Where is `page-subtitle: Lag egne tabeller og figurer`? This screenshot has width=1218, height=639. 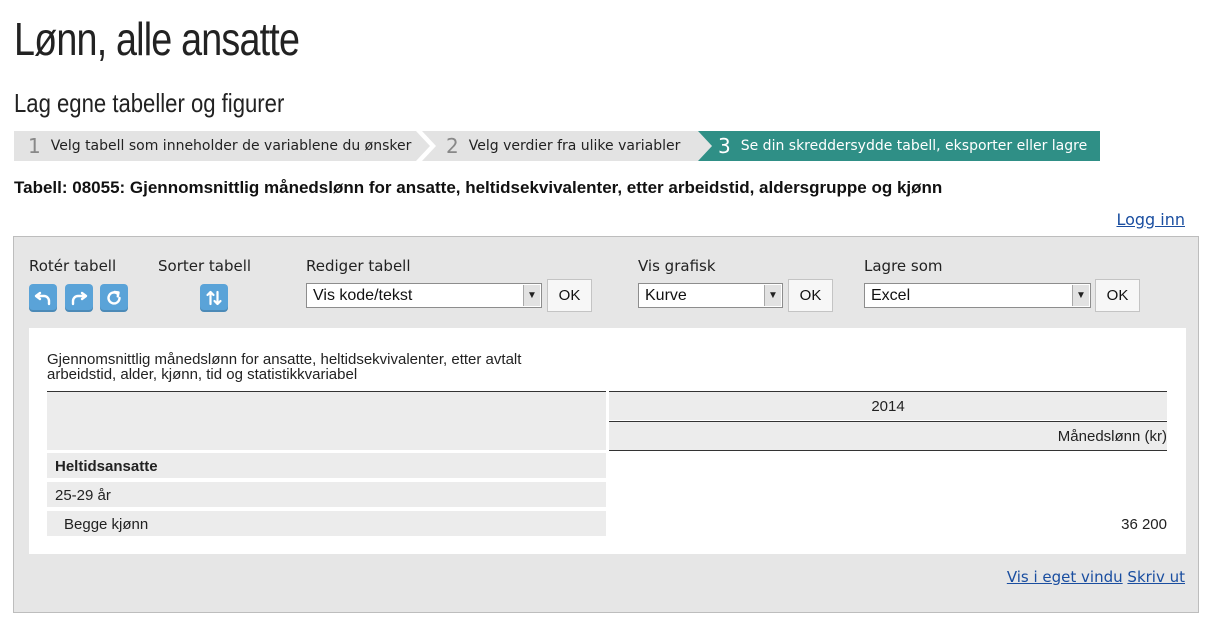
page-subtitle: Lag egne tabeller og figurer is located at coordinates (149, 103).